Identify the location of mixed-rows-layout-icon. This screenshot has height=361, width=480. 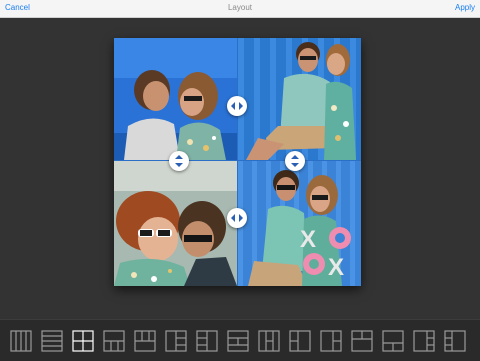
(238, 341).